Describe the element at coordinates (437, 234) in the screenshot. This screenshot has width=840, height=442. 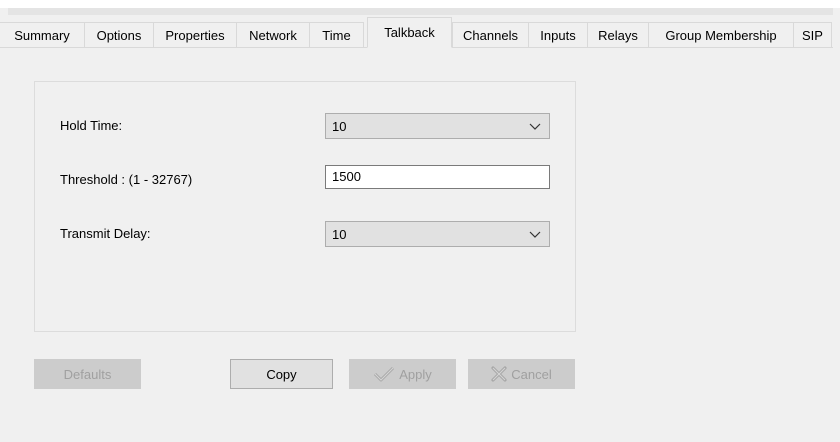
I see `transmit-delay-combobox: 10` at that location.